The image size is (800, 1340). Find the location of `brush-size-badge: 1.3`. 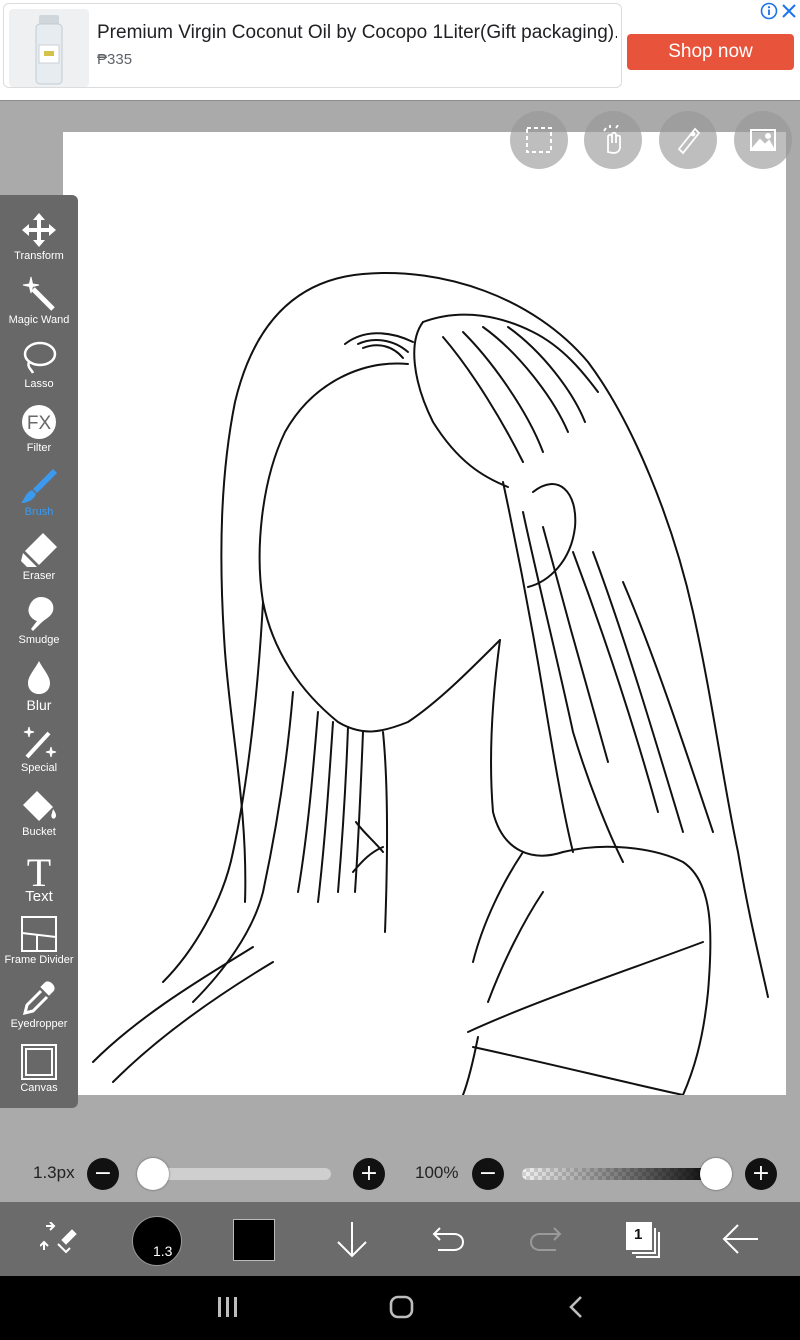

brush-size-badge: 1.3 is located at coordinates (163, 1251).